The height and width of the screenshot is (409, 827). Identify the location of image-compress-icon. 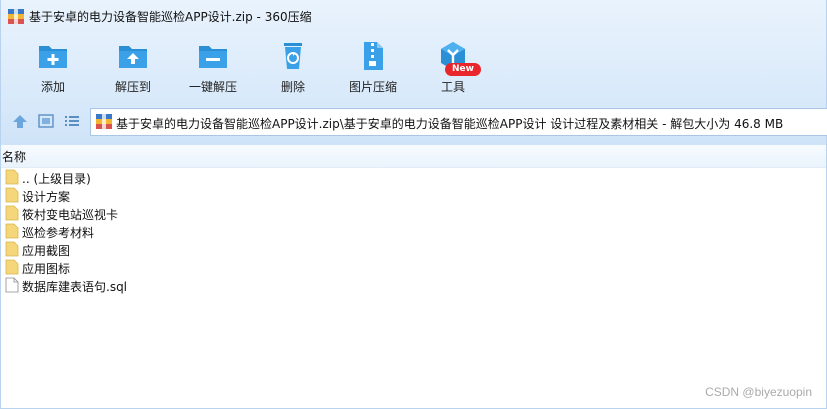
(373, 56).